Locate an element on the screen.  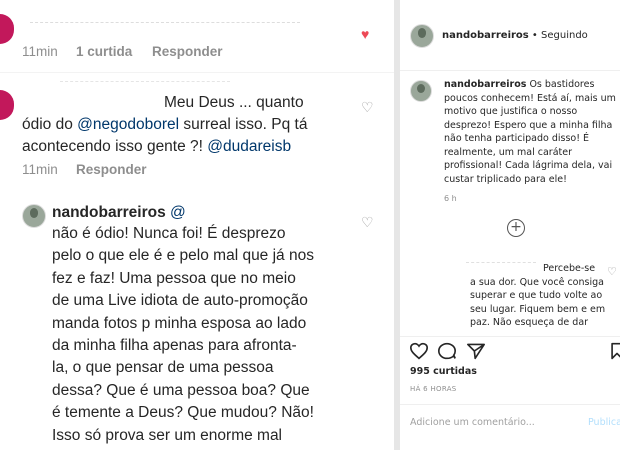
comment-text-line: Isso só prova ser um enorme mal is located at coordinates (167, 435).